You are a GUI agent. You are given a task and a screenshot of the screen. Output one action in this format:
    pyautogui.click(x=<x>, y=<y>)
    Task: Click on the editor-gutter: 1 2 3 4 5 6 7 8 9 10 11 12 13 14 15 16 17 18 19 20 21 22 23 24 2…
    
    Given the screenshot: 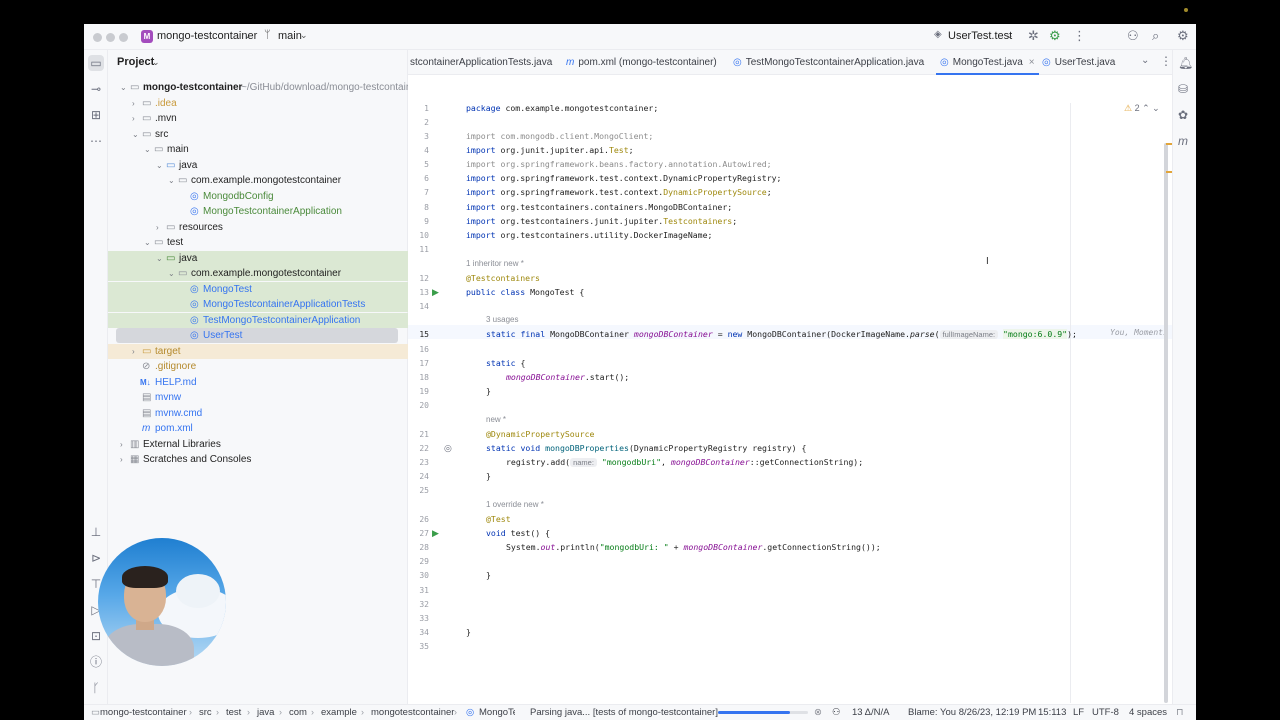 What is the action you would take?
    pyautogui.click(x=437, y=389)
    